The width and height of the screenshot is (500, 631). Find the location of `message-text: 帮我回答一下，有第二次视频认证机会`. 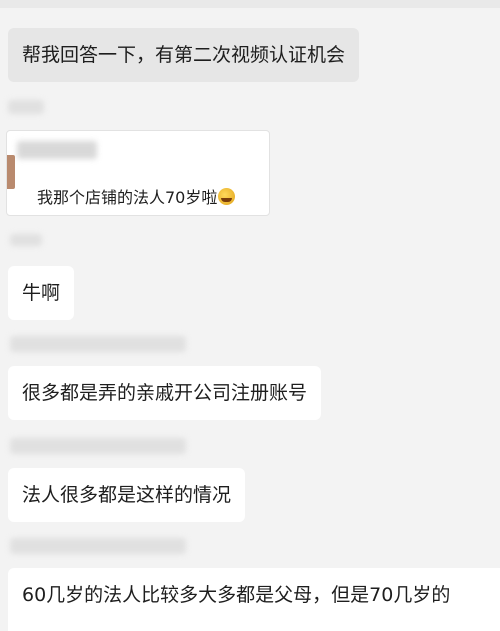

message-text: 帮我回答一下，有第二次视频认证机会 is located at coordinates (184, 55).